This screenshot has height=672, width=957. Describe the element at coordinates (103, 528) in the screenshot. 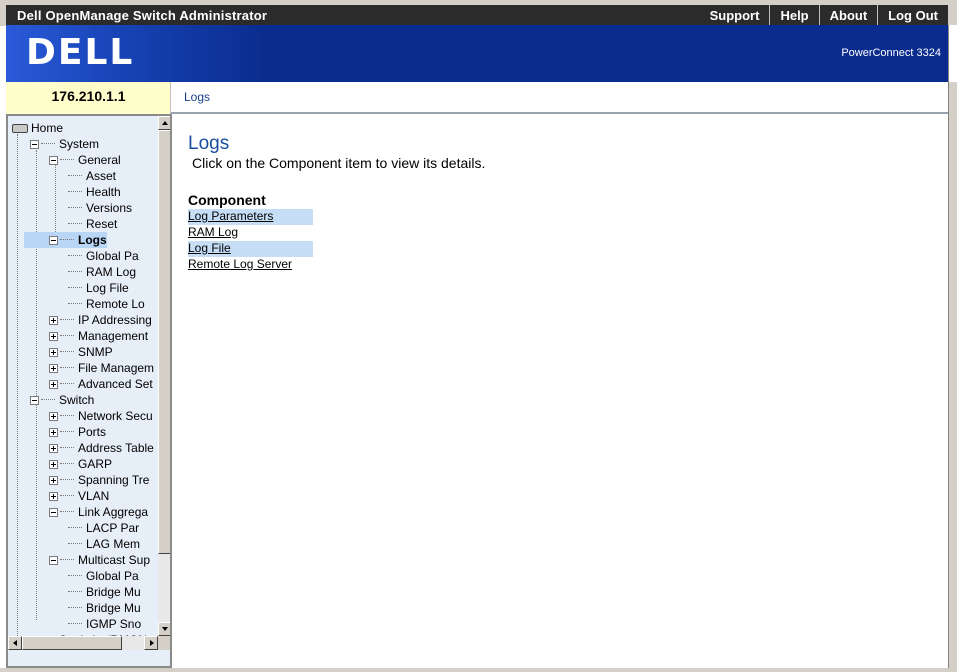

I see `tree-item-lacp-par: LACP Par` at that location.